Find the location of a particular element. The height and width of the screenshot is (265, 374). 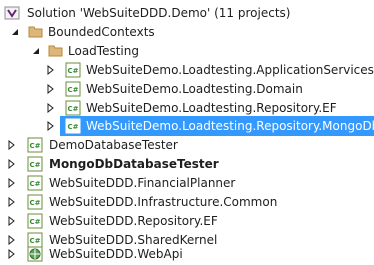

project-node: C# WebSuiteDDD.FinancialPlanner is located at coordinates (187, 183).